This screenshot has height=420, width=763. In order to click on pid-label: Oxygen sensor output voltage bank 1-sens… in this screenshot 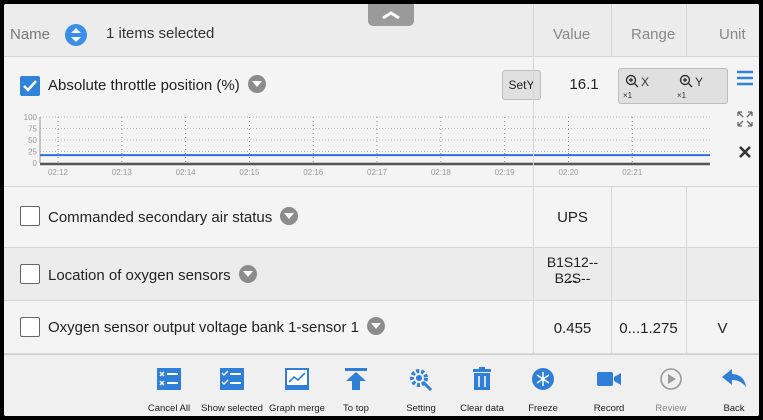, I will do `click(217, 327)`.